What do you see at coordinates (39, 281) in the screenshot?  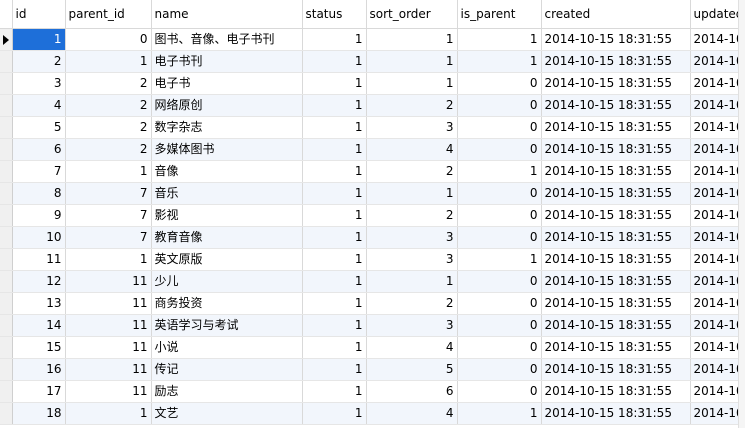 I see `cell-id: 12` at bounding box center [39, 281].